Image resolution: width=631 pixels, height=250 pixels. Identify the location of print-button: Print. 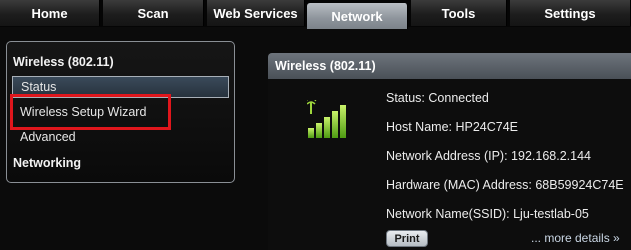
(407, 238).